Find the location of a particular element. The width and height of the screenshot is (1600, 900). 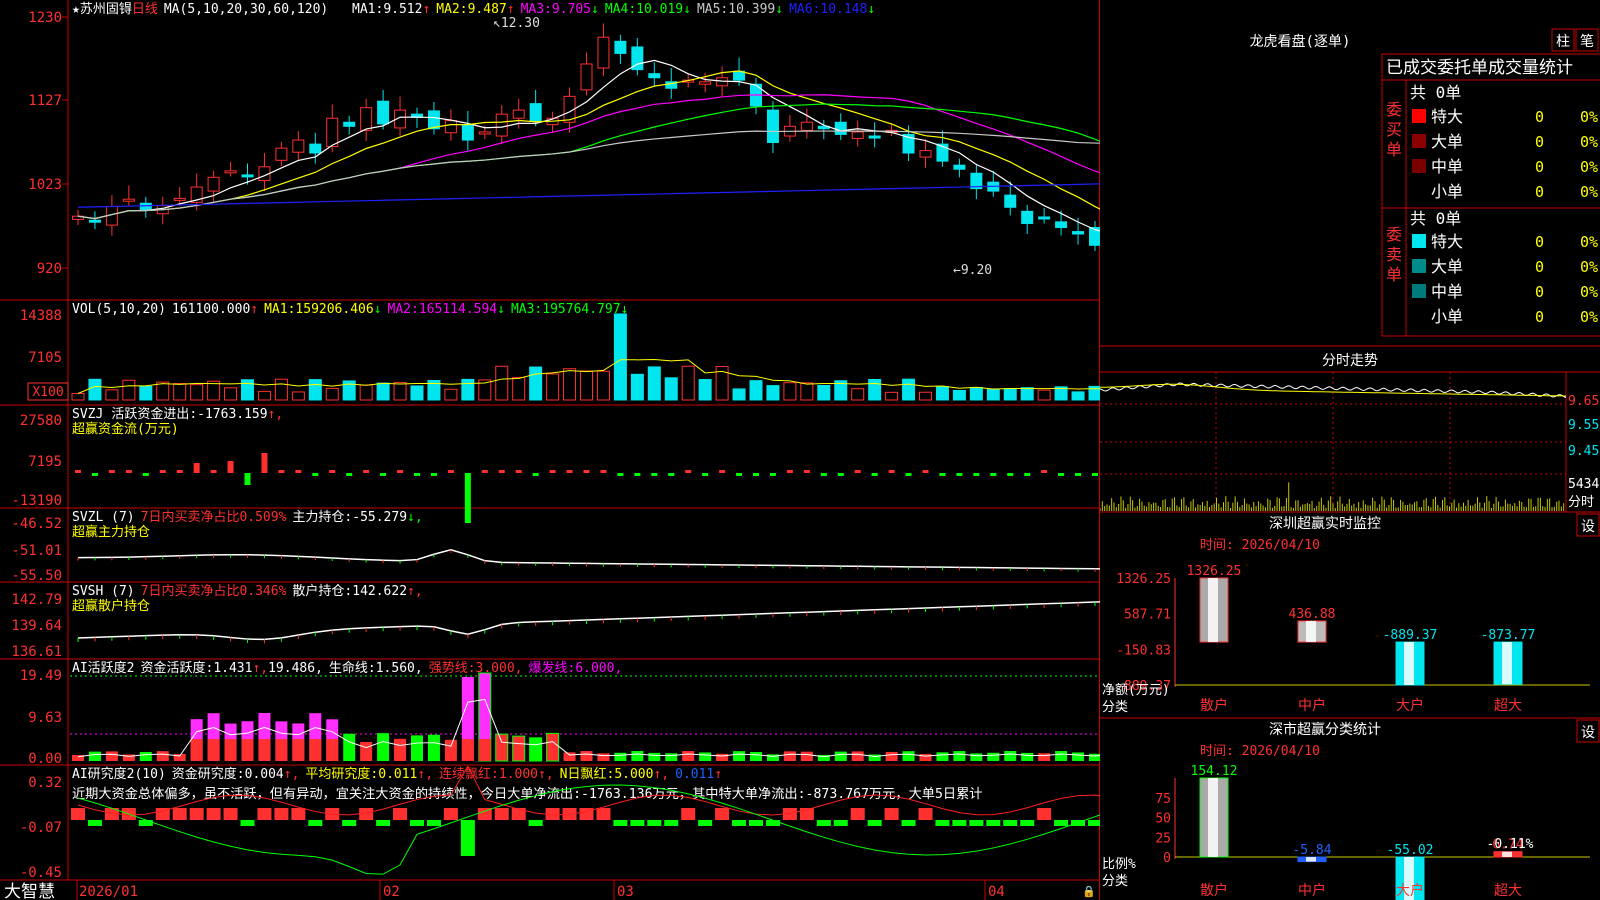

indicator-value: 9.705 is located at coordinates (571, 9).